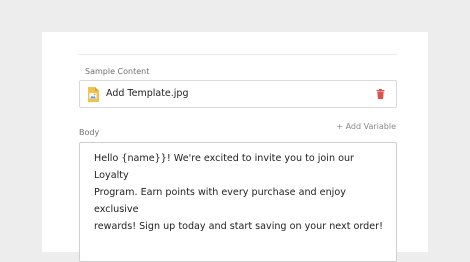 The width and height of the screenshot is (470, 262). I want to click on sample-content-label: Sample Content, so click(117, 71).